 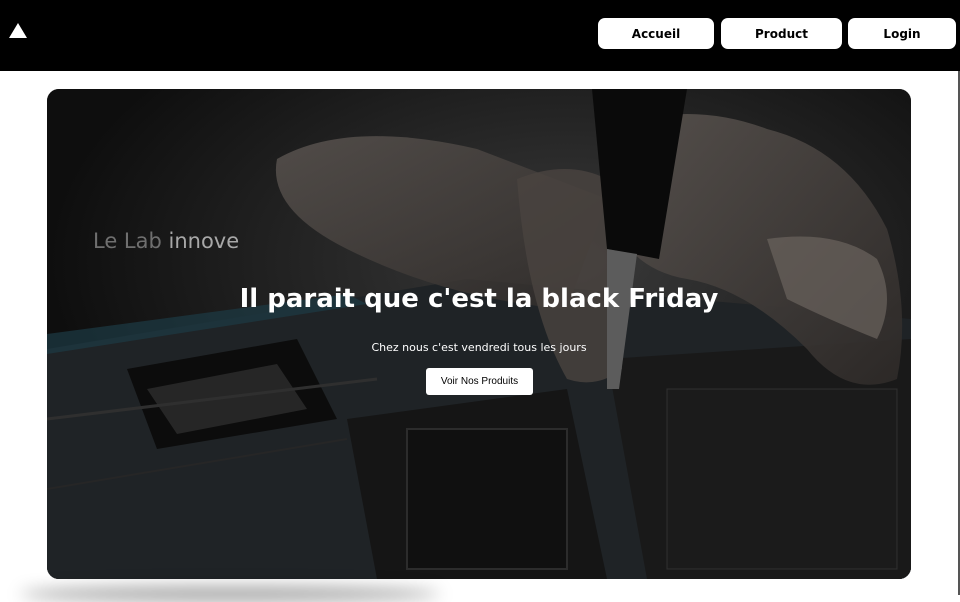 I want to click on view-products-button: Voir Nos Produits, so click(x=479, y=381).